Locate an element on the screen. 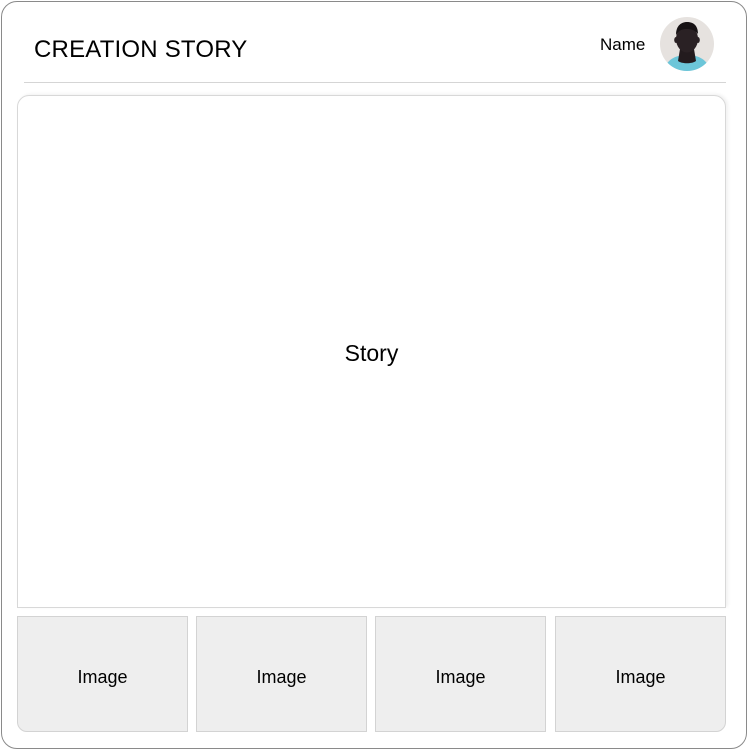 The width and height of the screenshot is (750, 752). image-gallery: Image Image Image Image is located at coordinates (371, 674).